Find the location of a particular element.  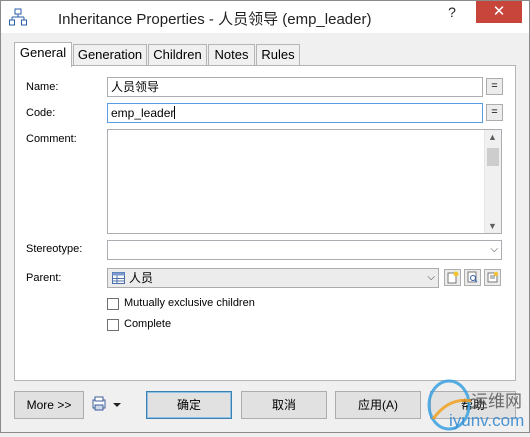

close-button: ✕ is located at coordinates (499, 12).